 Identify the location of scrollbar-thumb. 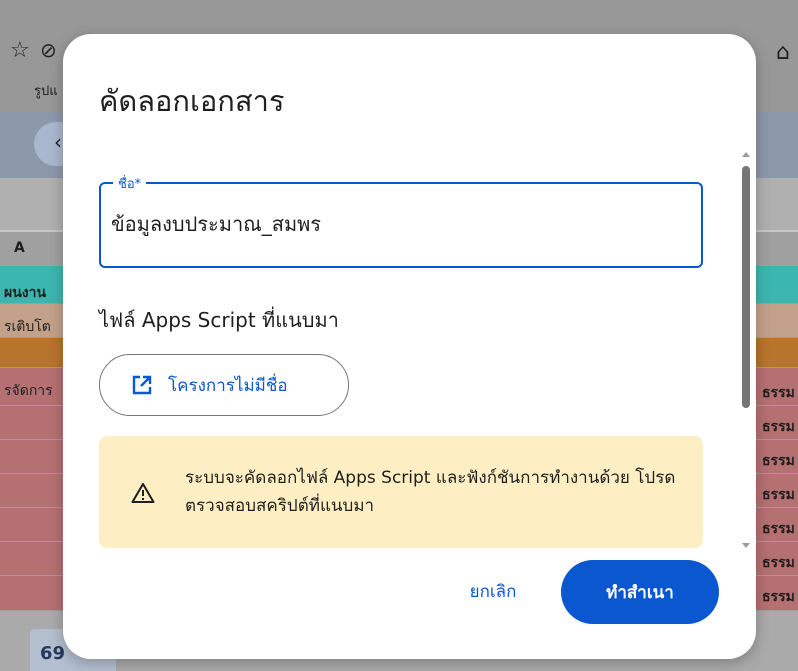
(746, 287).